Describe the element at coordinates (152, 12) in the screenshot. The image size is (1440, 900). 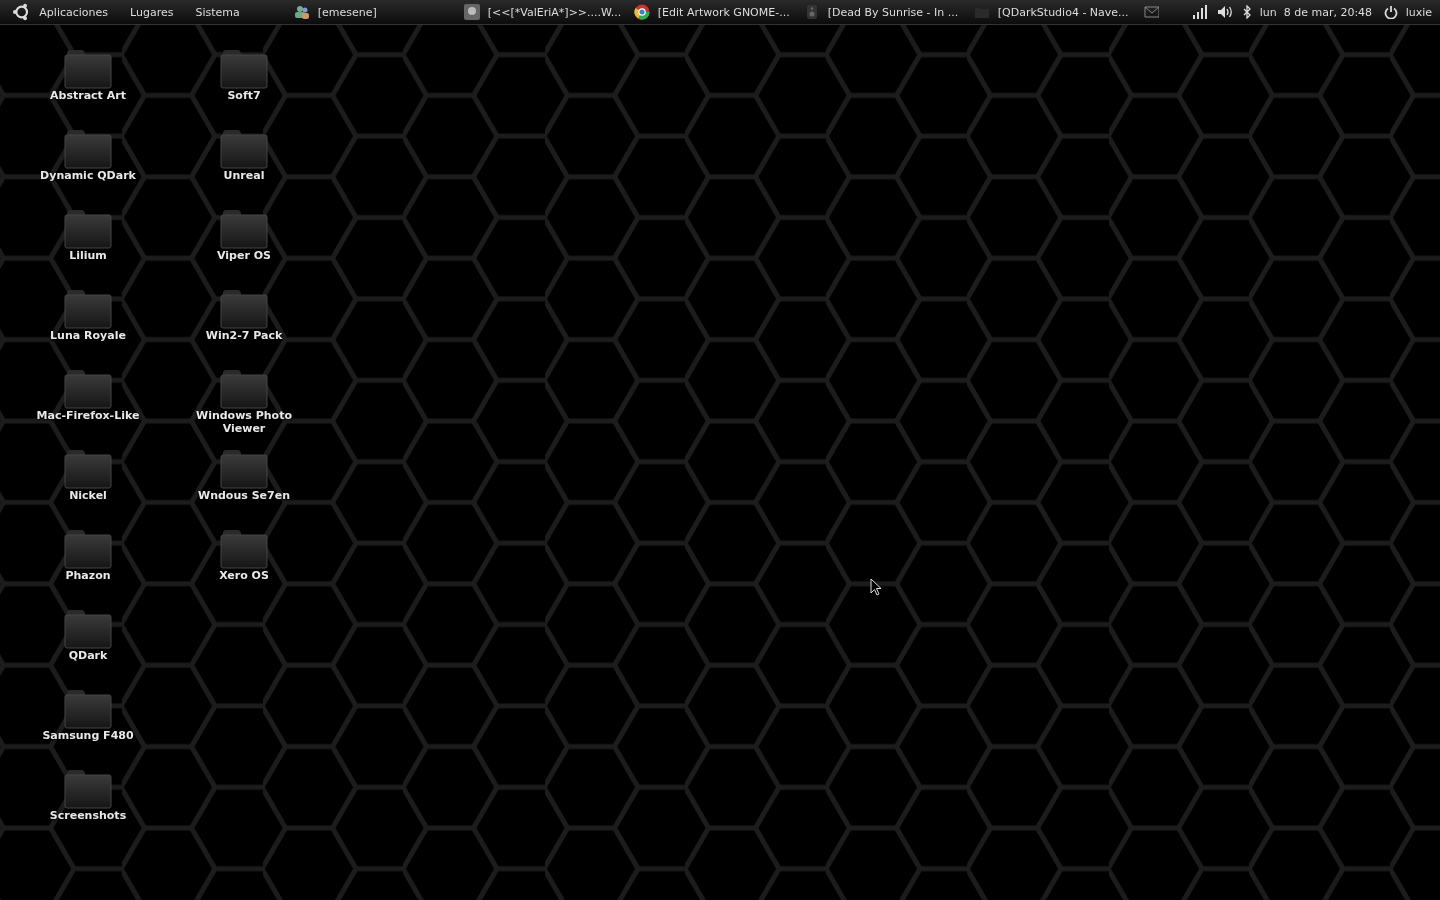
I see `panel-menu: Lugares` at that location.